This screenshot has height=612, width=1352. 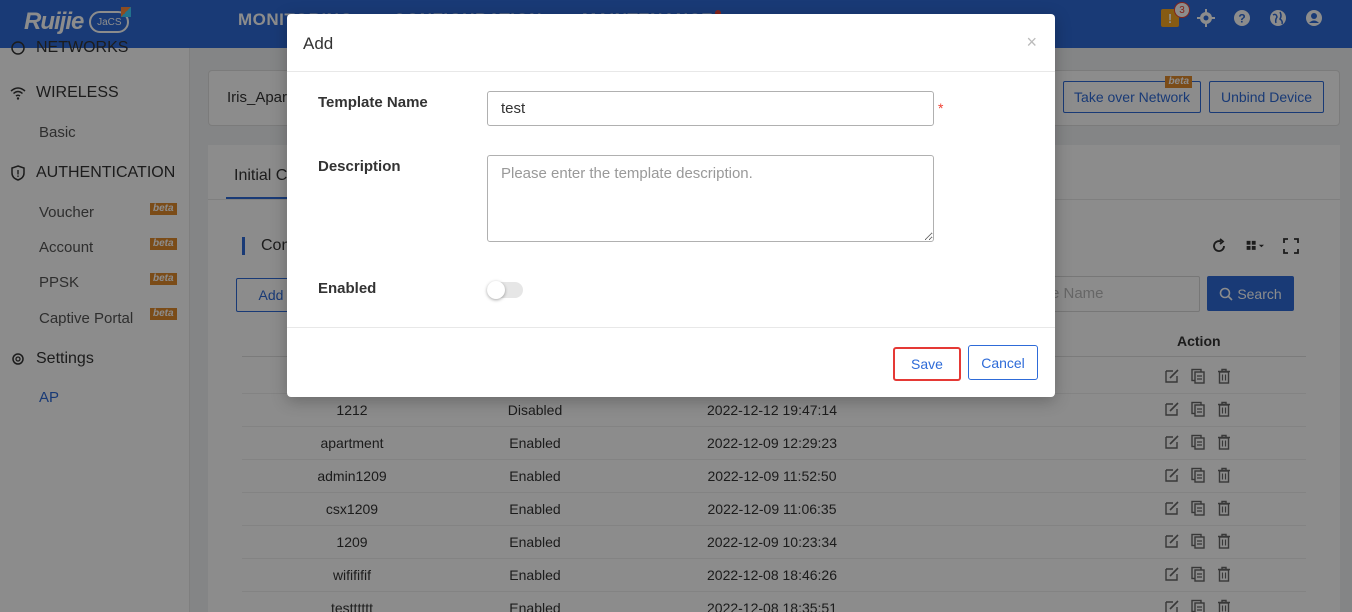 What do you see at coordinates (671, 43) in the screenshot?
I see `dialog-header: Add ×` at bounding box center [671, 43].